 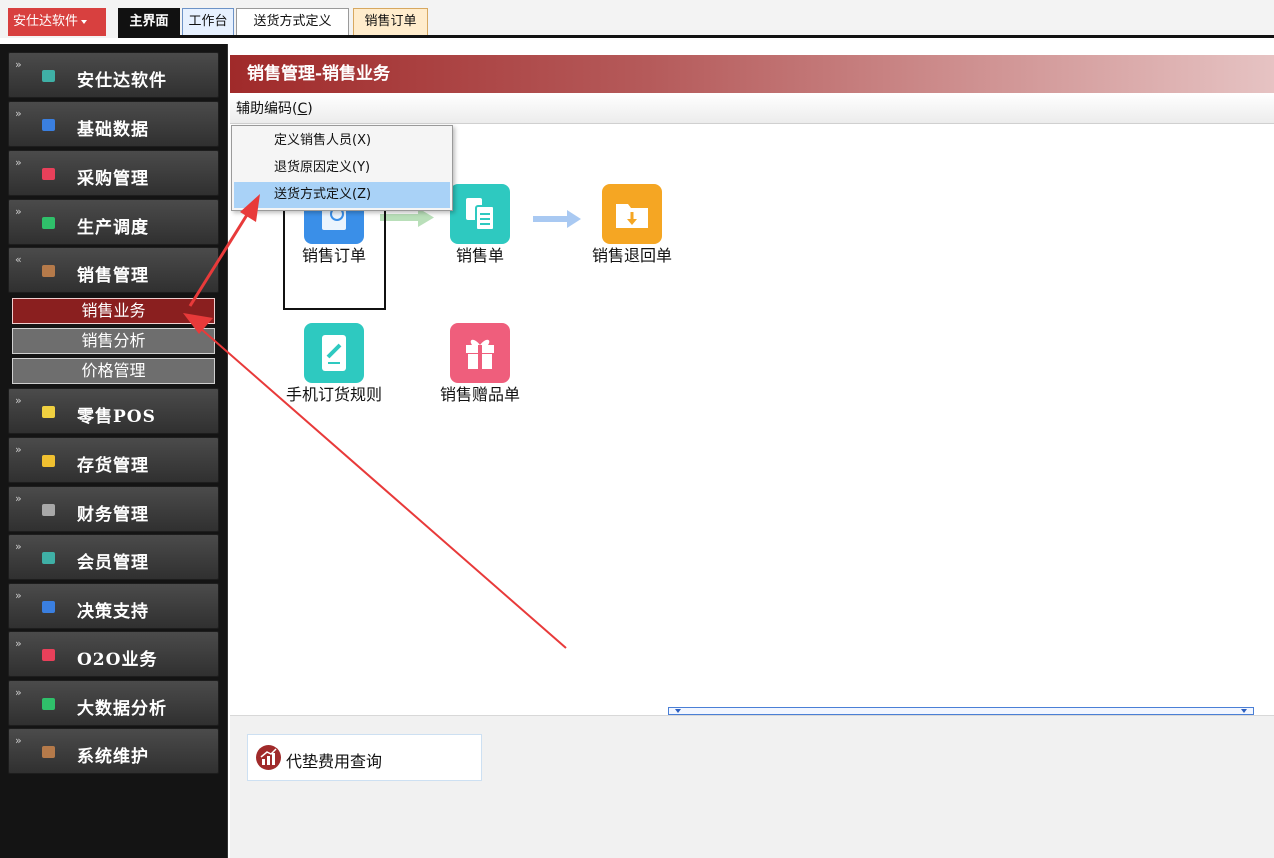 I want to click on sidebar-item-label: 财务管理, so click(x=113, y=515).